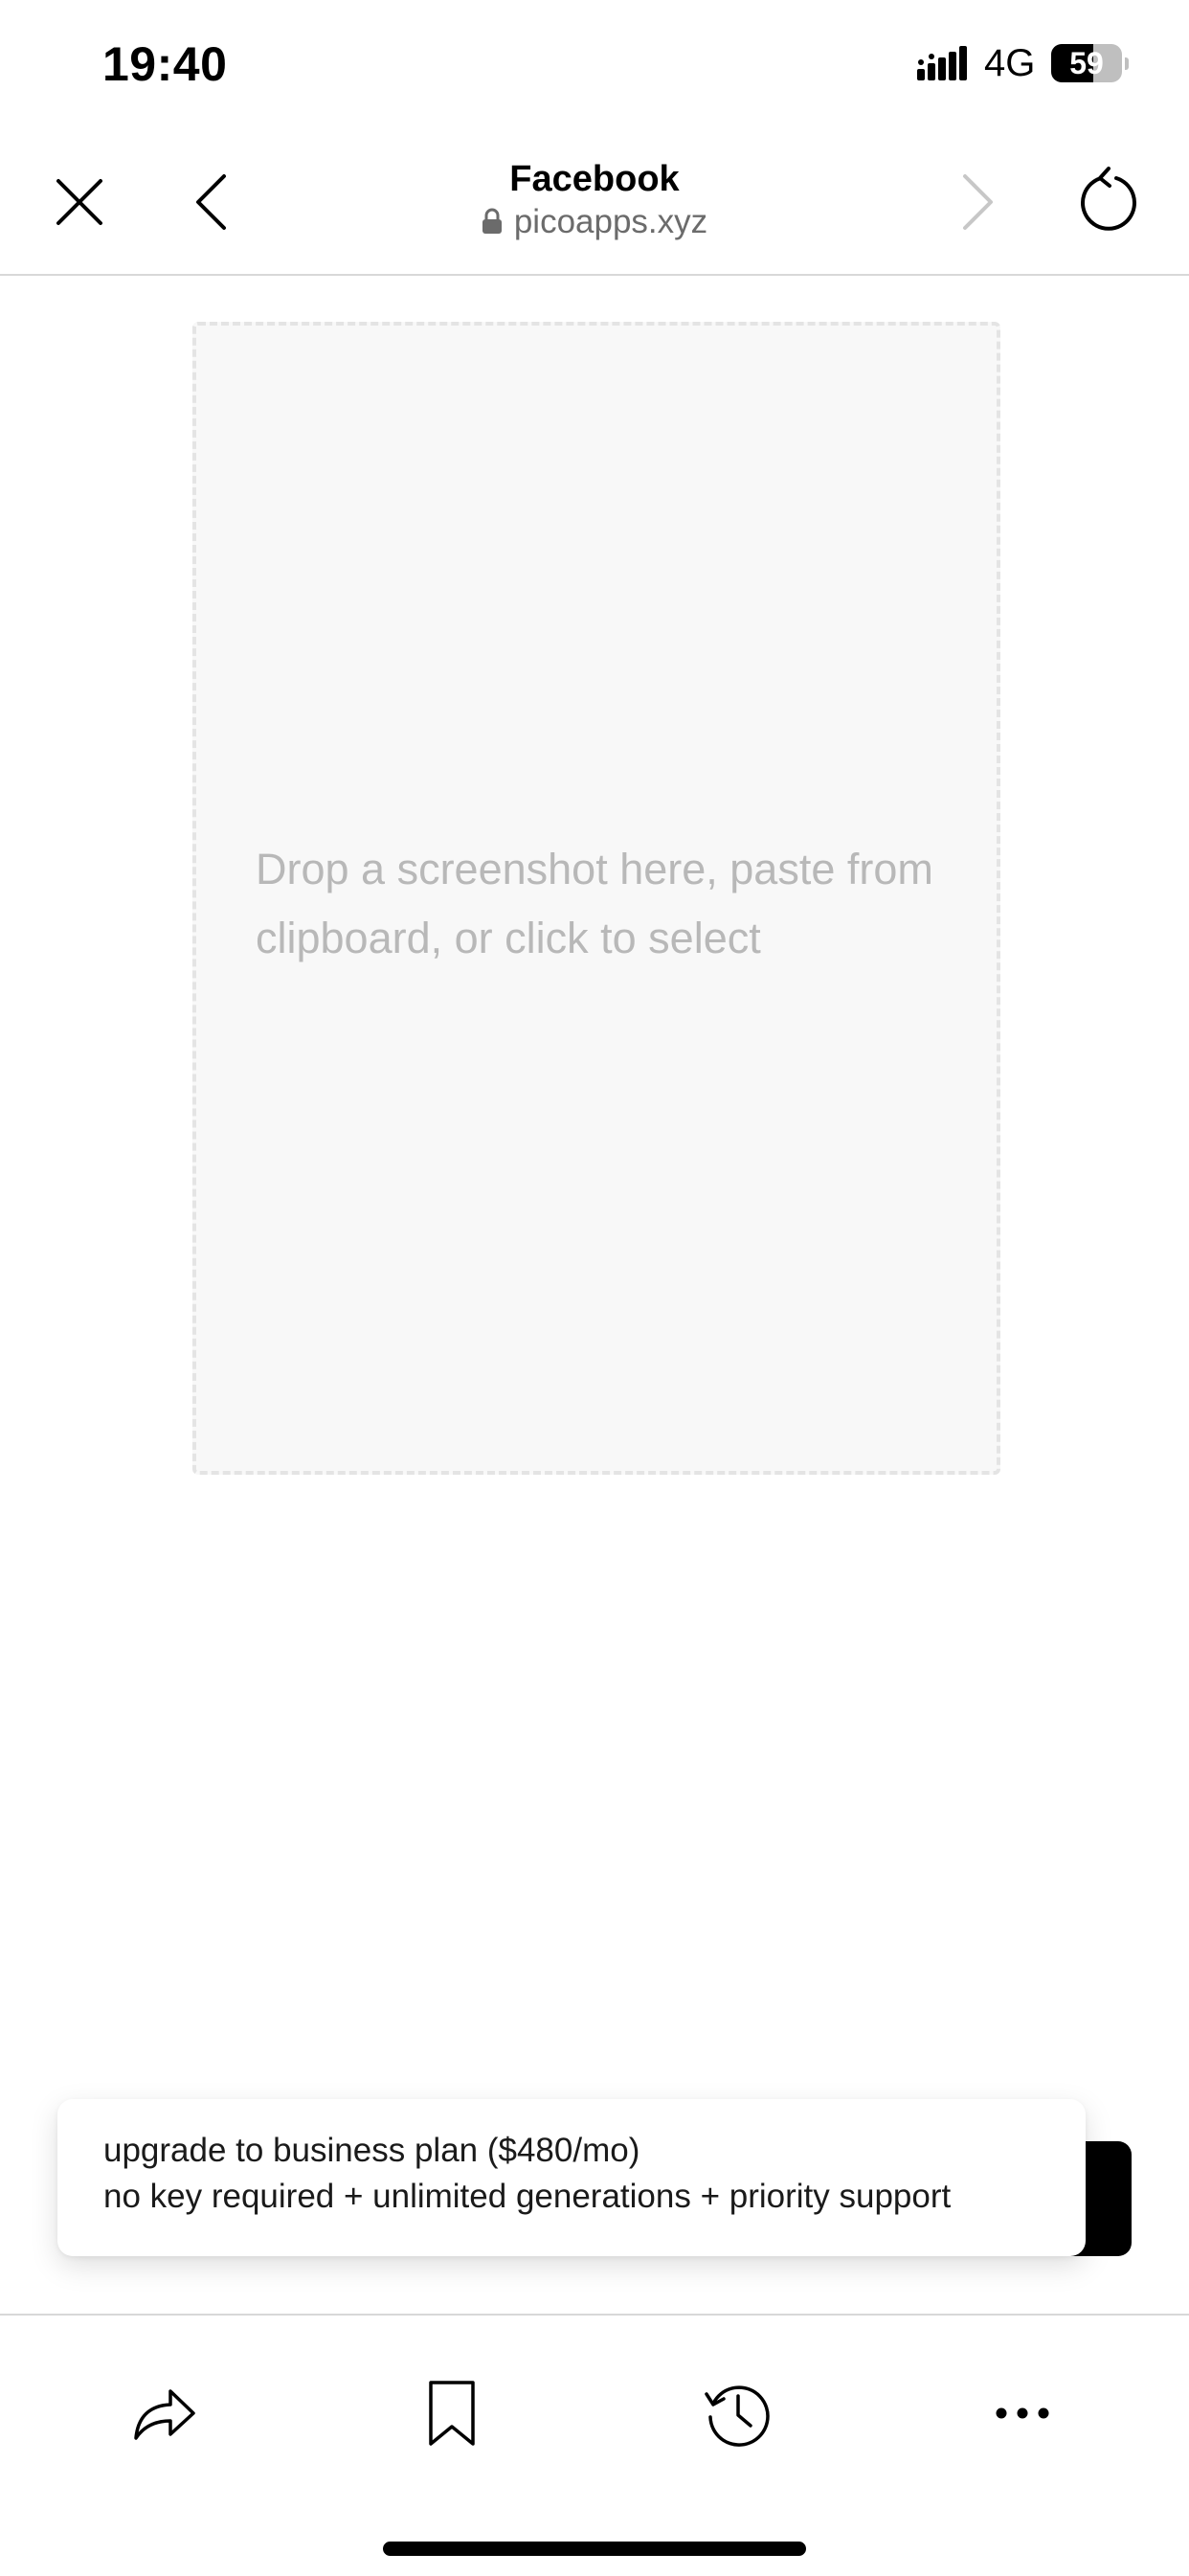 The height and width of the screenshot is (2576, 1189). Describe the element at coordinates (212, 202) in the screenshot. I see `chevron-left-icon` at that location.